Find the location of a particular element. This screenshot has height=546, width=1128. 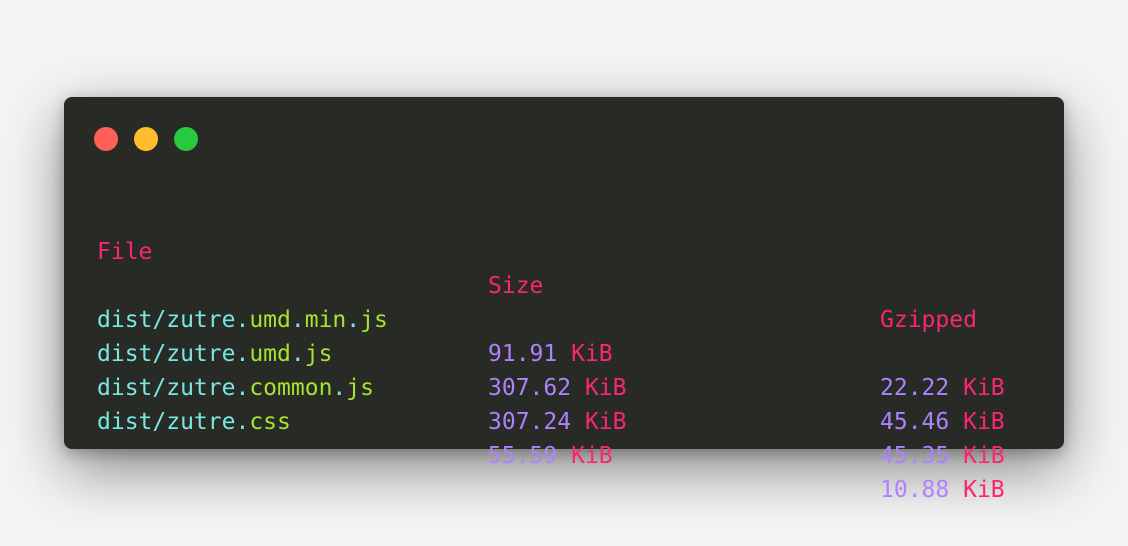

file-ext-part: min is located at coordinates (325, 320).